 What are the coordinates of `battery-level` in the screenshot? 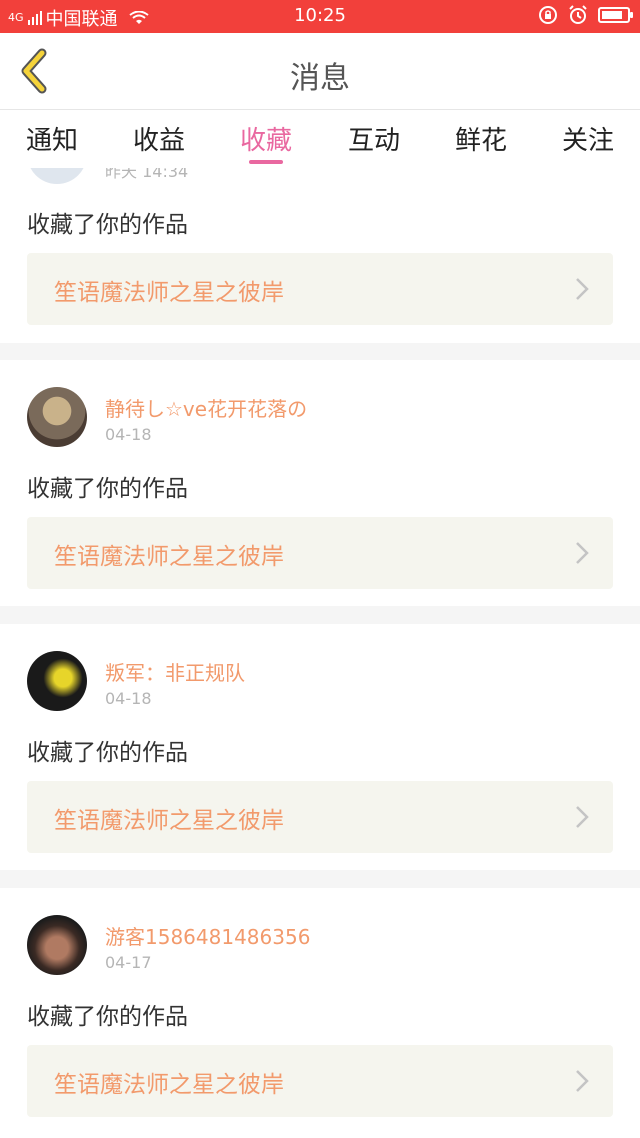 It's located at (612, 15).